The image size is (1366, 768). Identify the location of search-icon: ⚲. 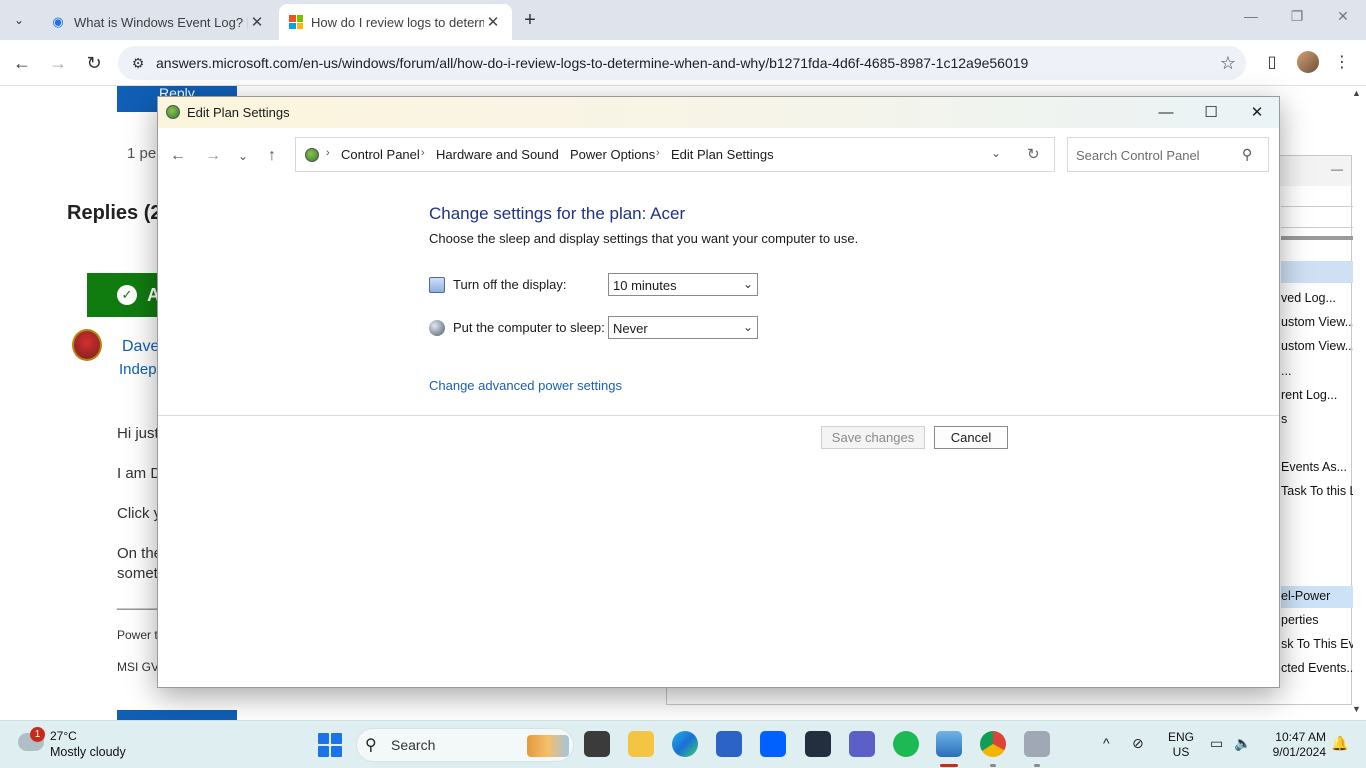
(1247, 154).